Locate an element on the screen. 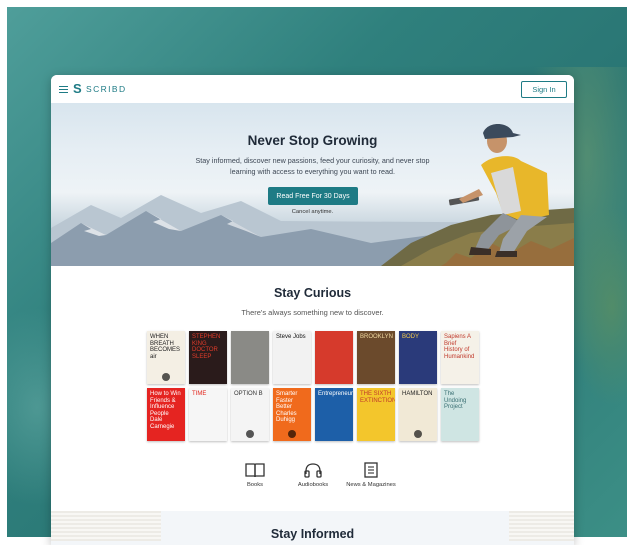 This screenshot has height=545, width=631. hamburger-menu-icon is located at coordinates (63, 90).